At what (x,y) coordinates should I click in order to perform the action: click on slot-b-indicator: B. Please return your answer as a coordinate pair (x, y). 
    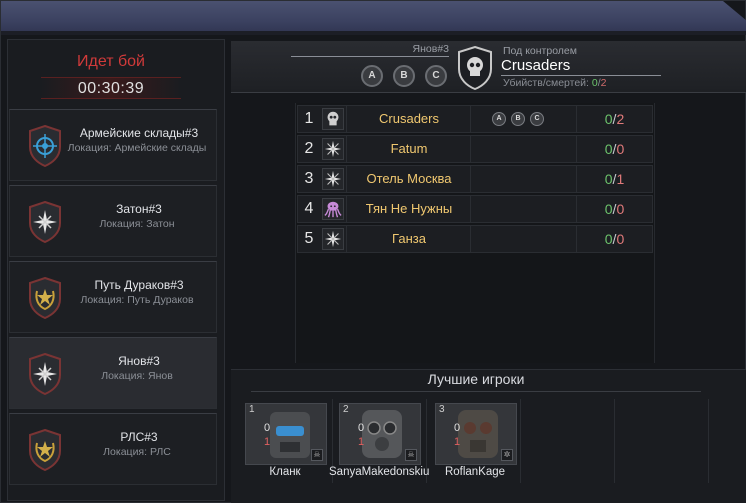
    Looking at the image, I should click on (518, 119).